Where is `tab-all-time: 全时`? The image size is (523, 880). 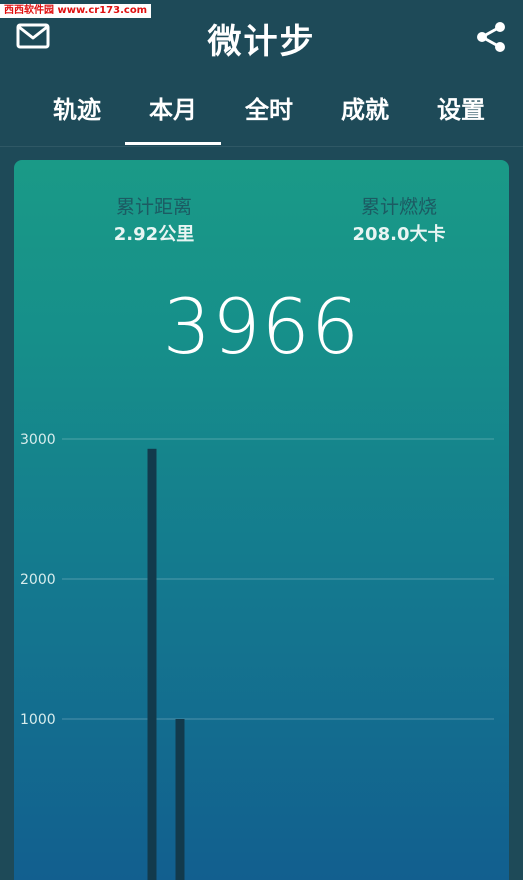
tab-all-time: 全时 is located at coordinates (269, 112).